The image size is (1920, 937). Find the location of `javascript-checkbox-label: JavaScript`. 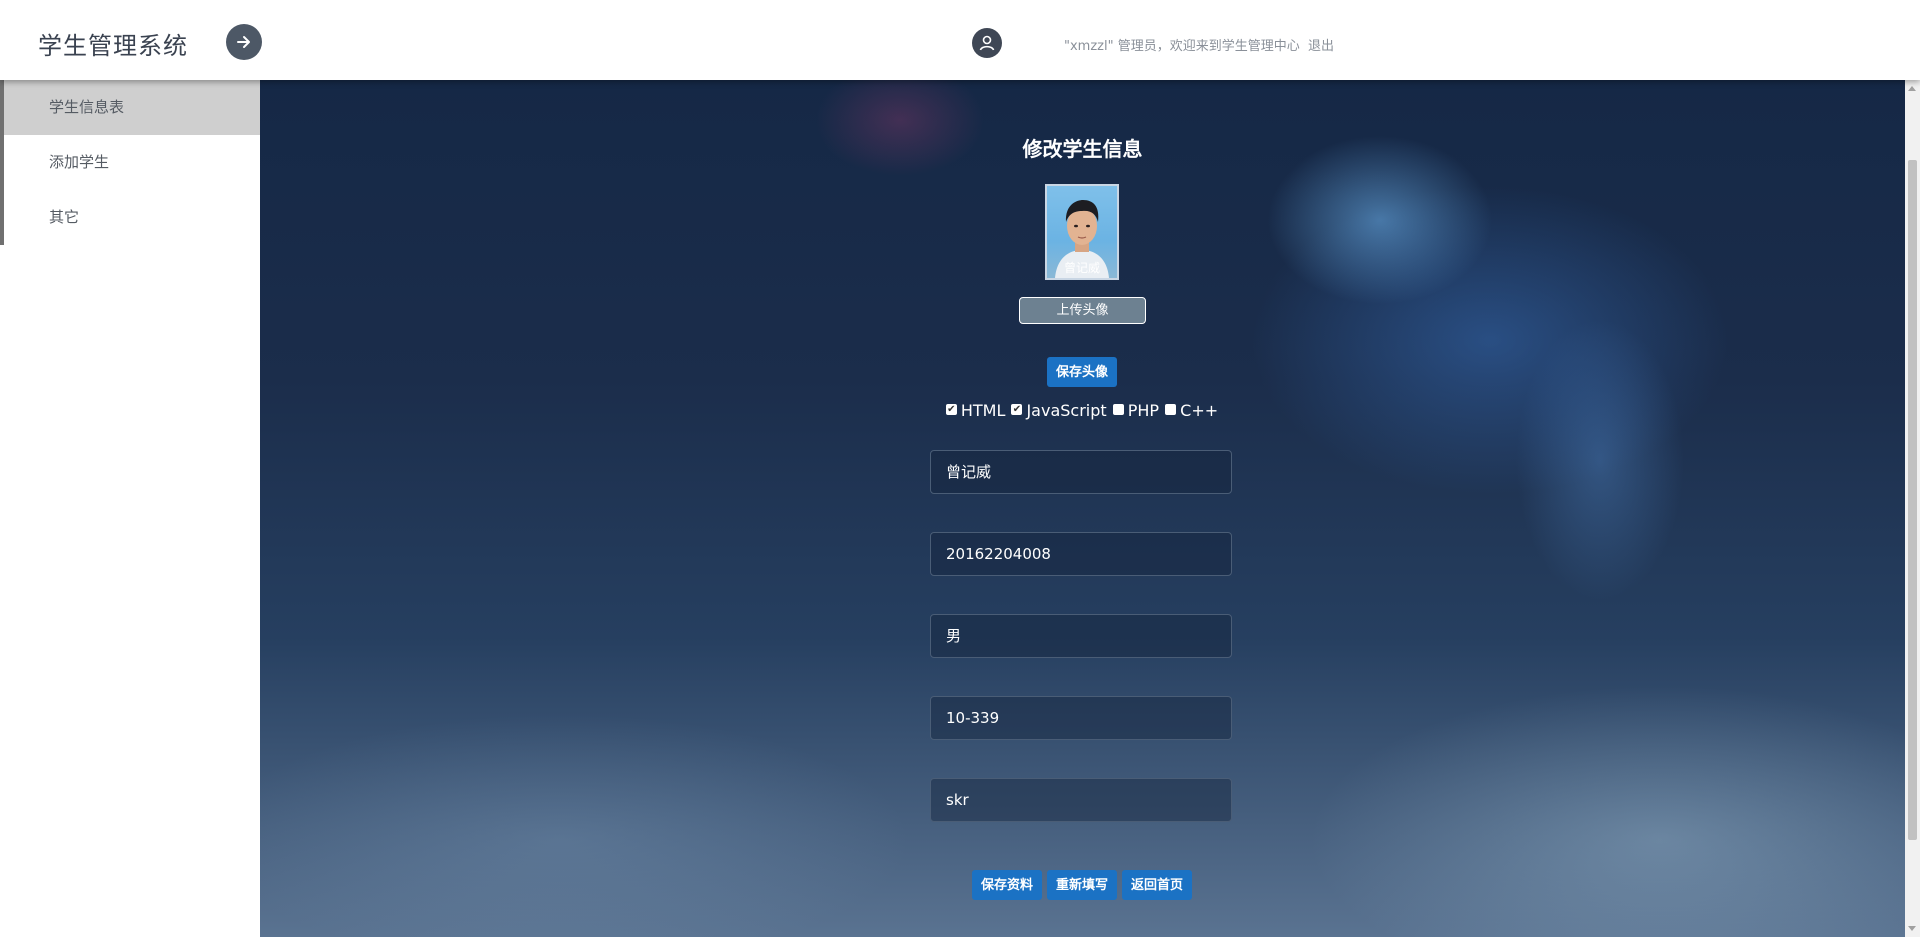

javascript-checkbox-label: JavaScript is located at coordinates (1066, 410).